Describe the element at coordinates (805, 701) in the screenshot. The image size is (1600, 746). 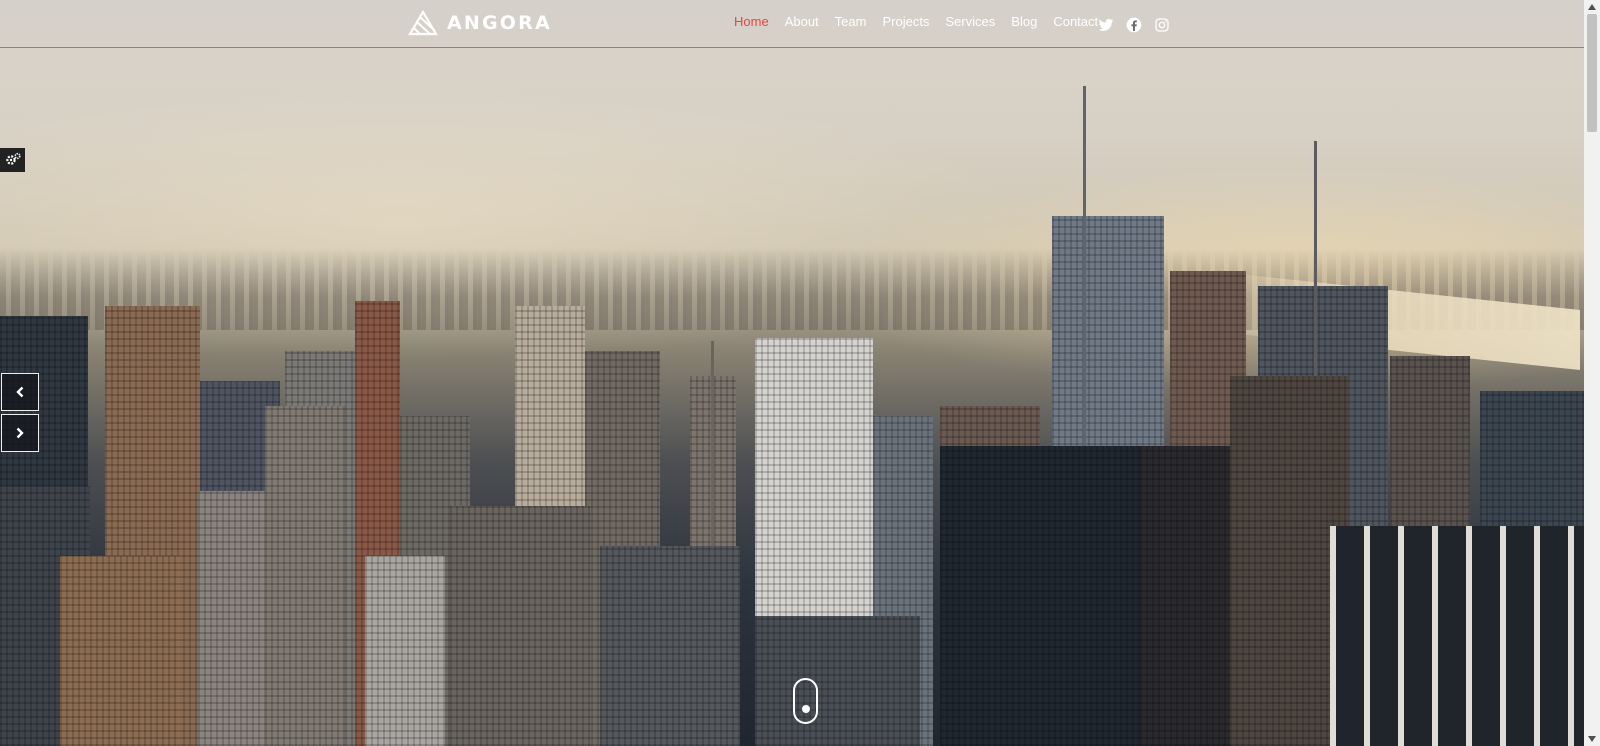
I see `mouse-scroll-icon` at that location.